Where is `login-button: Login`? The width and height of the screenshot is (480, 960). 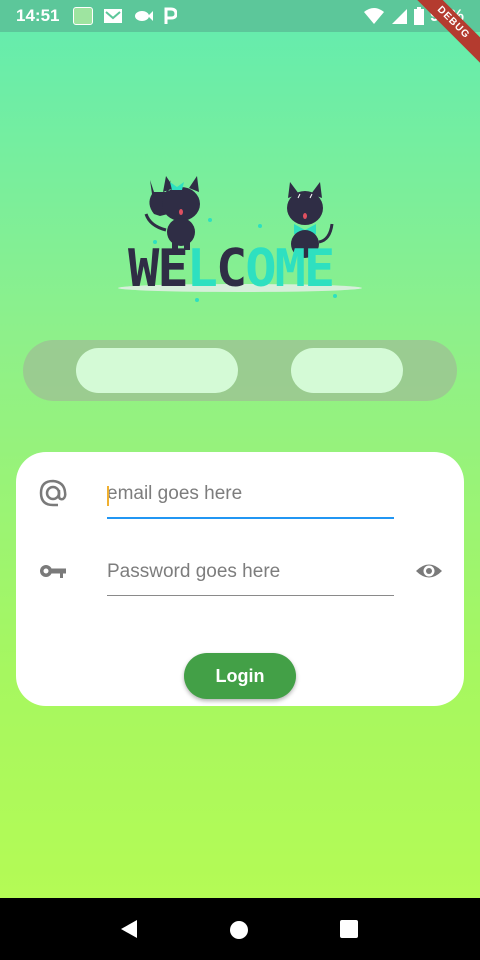 login-button: Login is located at coordinates (240, 676).